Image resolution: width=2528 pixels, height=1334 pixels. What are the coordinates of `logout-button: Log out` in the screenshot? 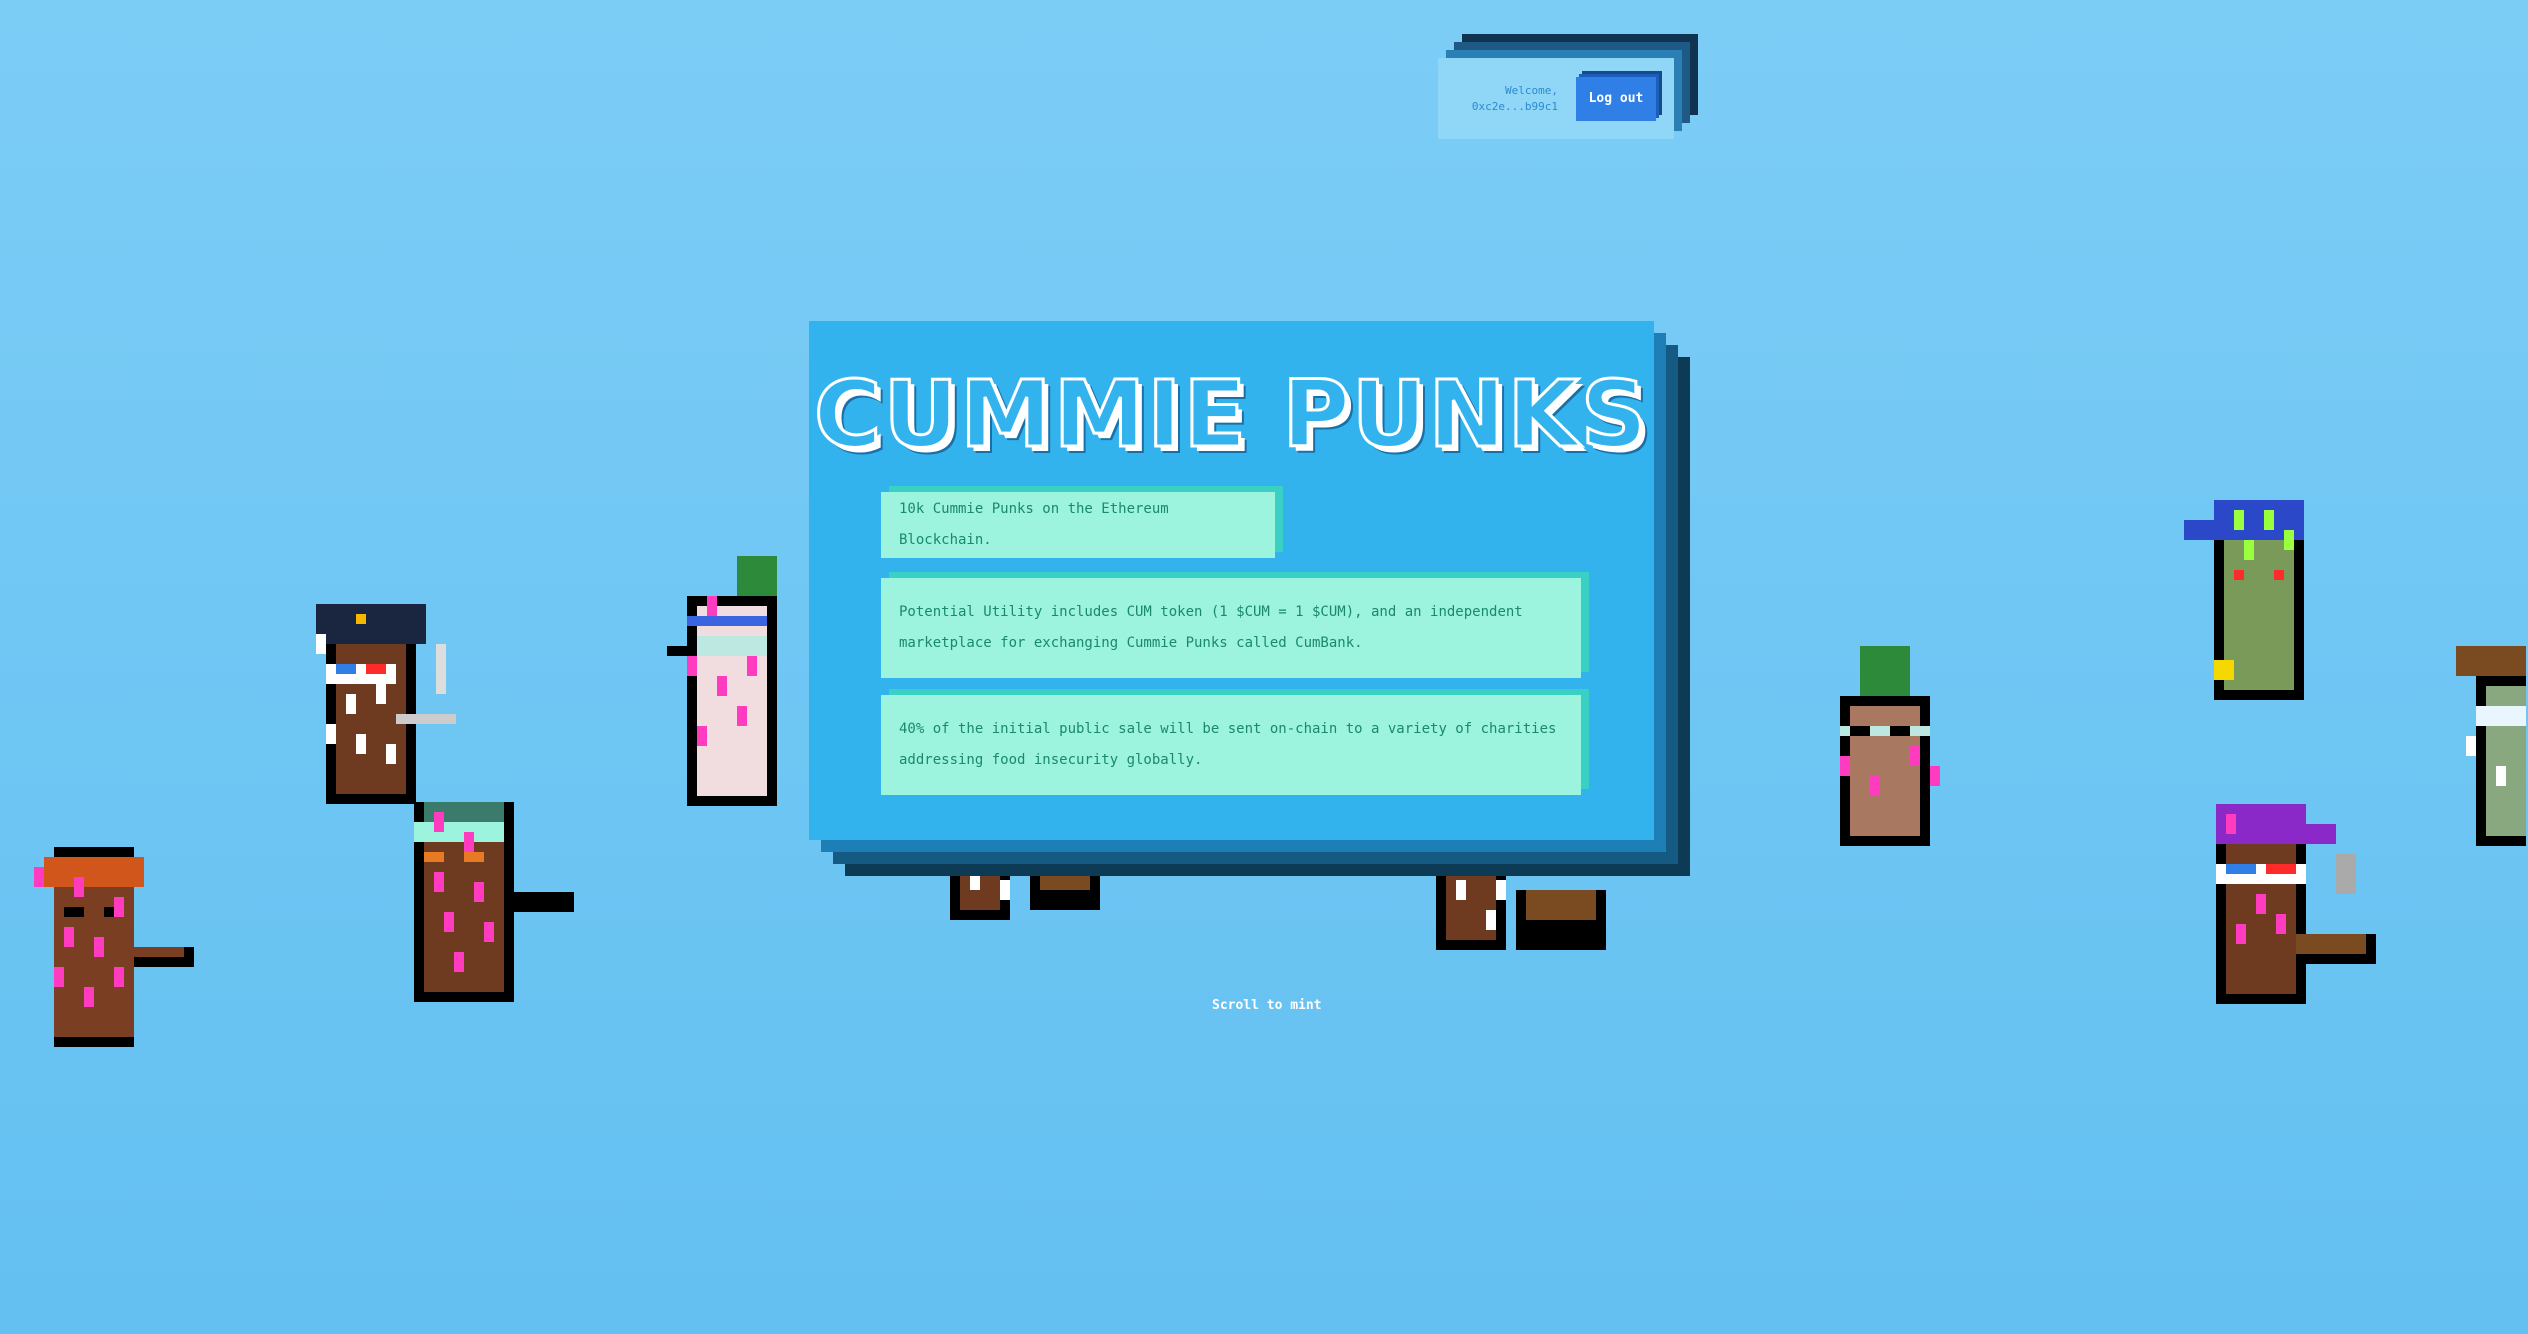 It's located at (1616, 98).